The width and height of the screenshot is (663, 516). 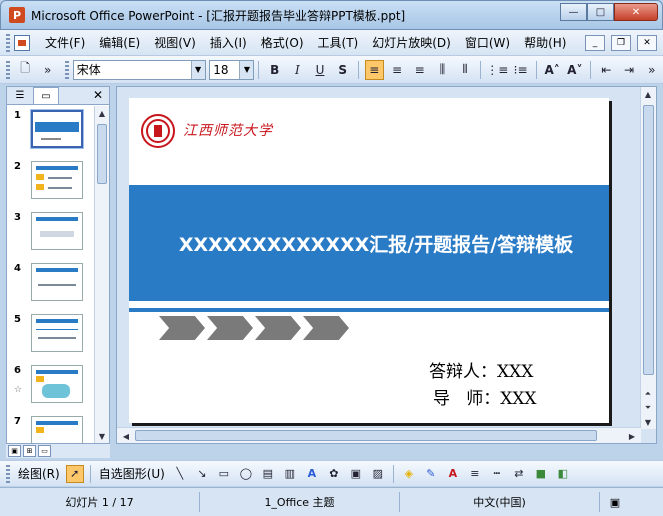 What do you see at coordinates (648, 408) in the screenshot?
I see `next-slide-icon: ⏷` at bounding box center [648, 408].